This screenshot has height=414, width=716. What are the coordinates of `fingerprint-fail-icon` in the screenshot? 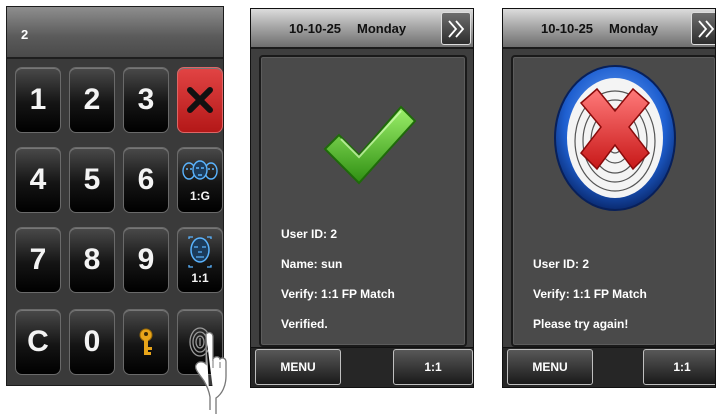 It's located at (615, 138).